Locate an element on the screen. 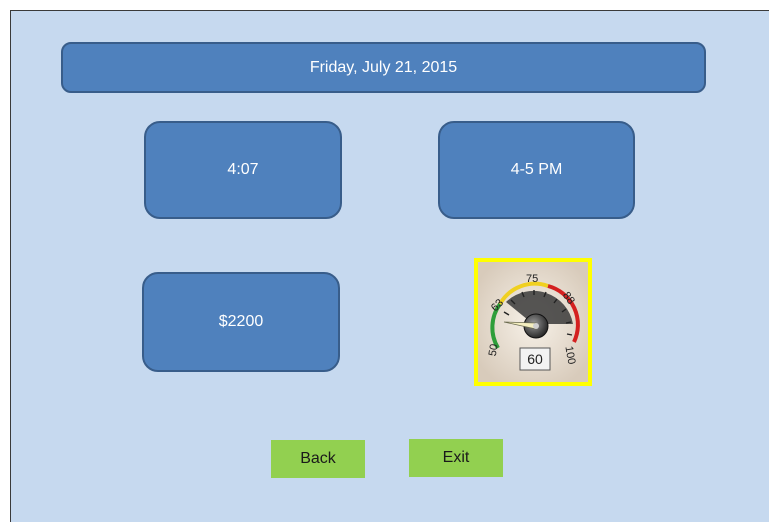  time-window-display: 4-5 PM is located at coordinates (536, 170).